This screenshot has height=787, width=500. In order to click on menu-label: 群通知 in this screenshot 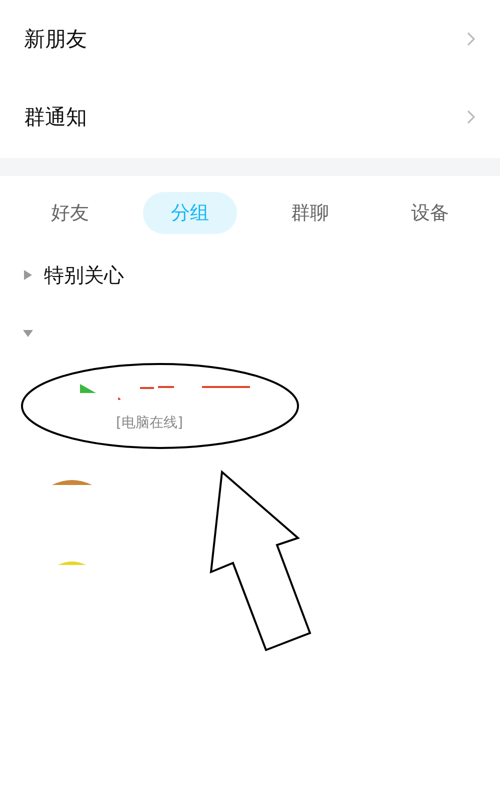, I will do `click(55, 117)`.